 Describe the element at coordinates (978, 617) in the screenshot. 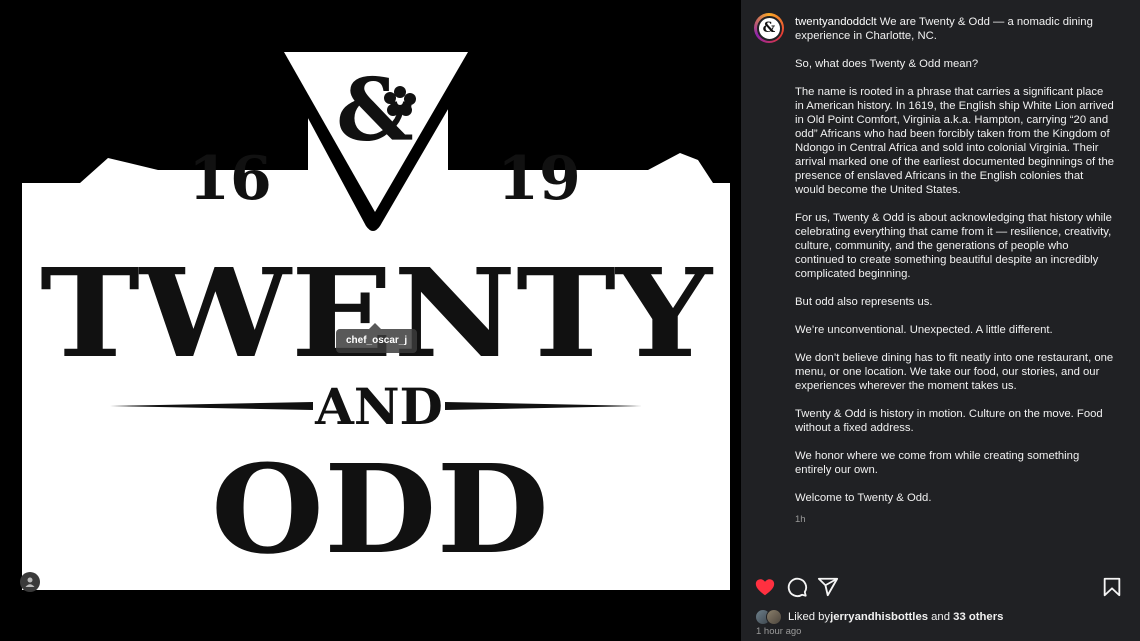

I see `likes-others-link: 33 others` at that location.